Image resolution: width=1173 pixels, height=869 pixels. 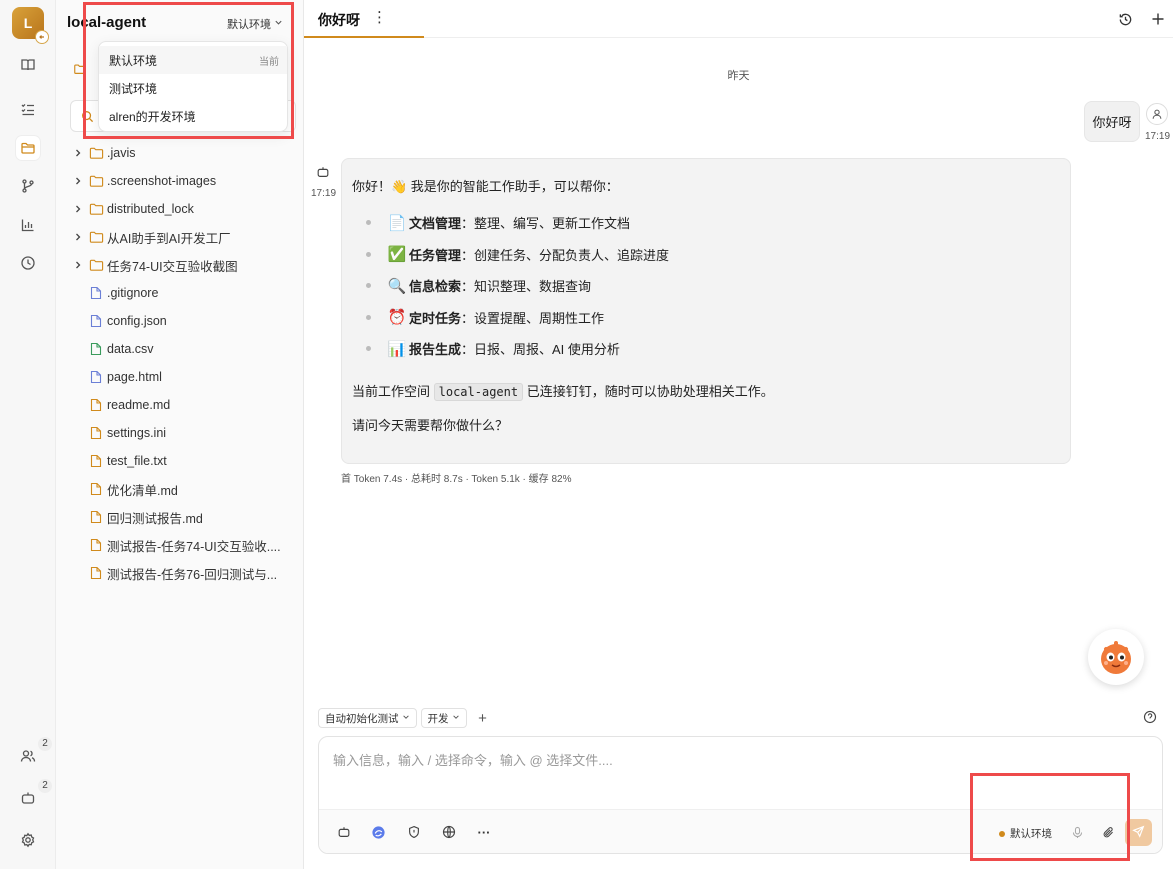 What do you see at coordinates (339, 20) in the screenshot?
I see `chat-tab-title: 你好呀` at bounding box center [339, 20].